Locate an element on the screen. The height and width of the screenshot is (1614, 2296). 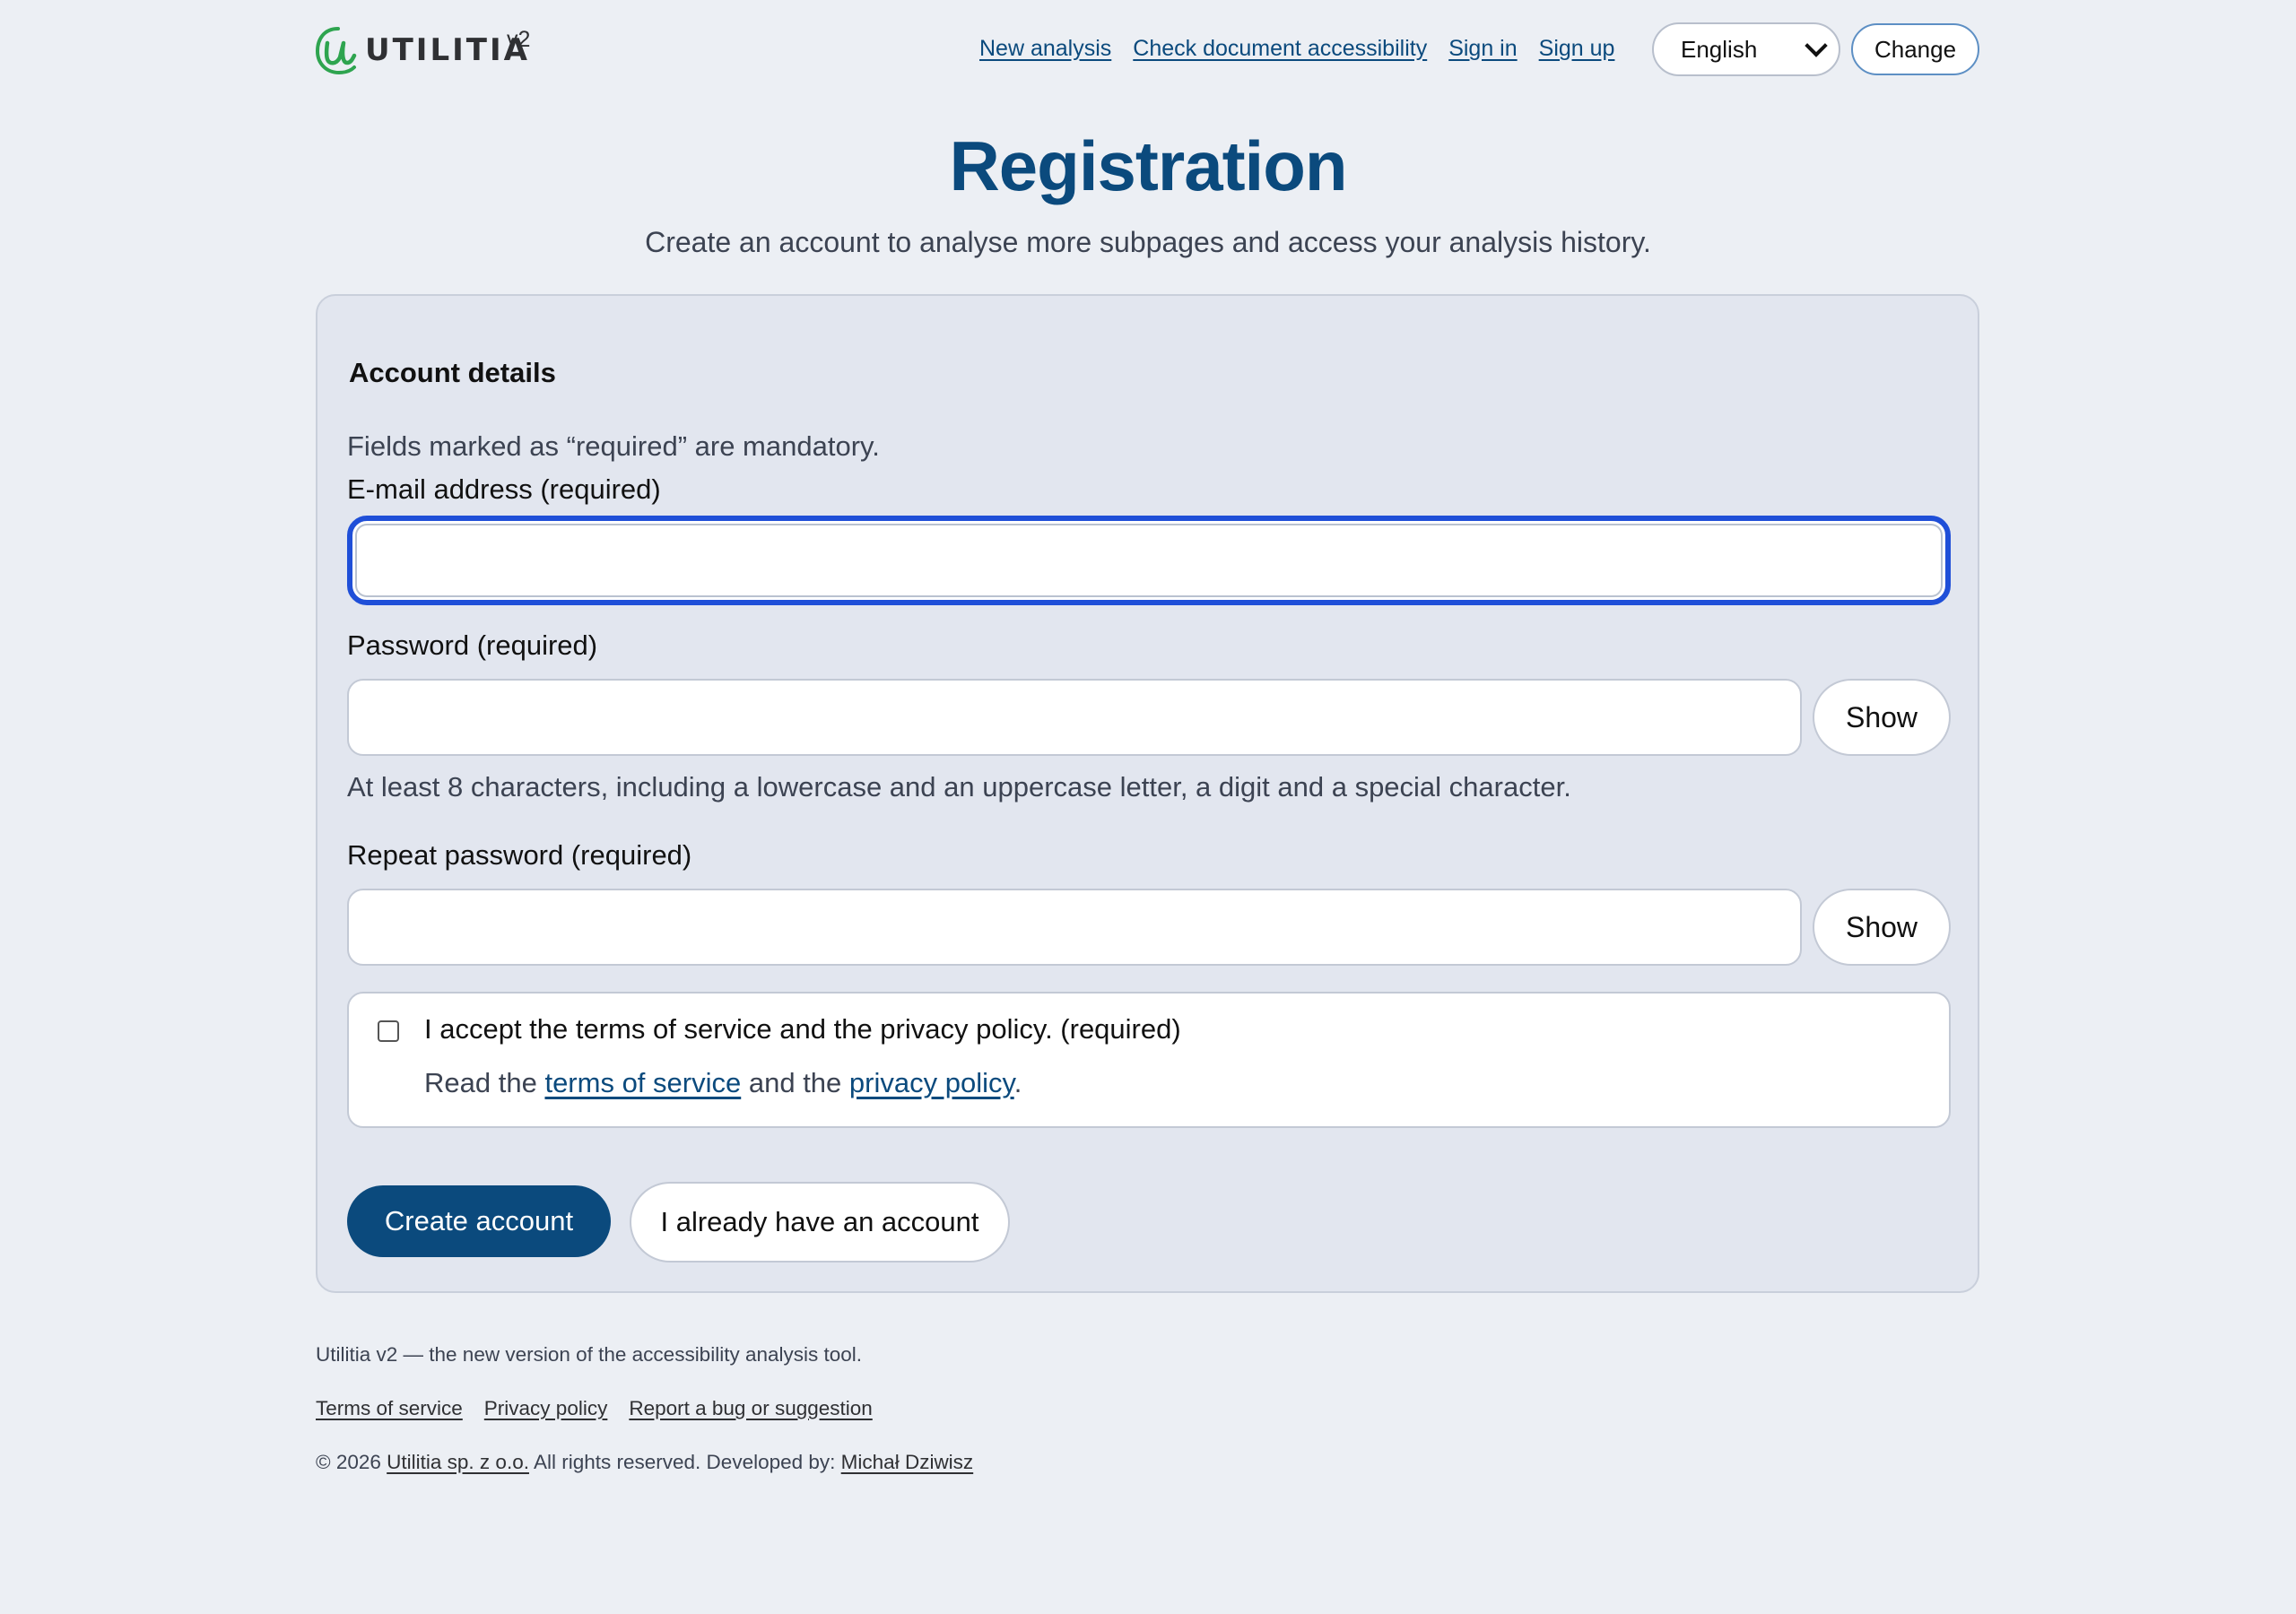
show-password-button: Show is located at coordinates (1882, 717).